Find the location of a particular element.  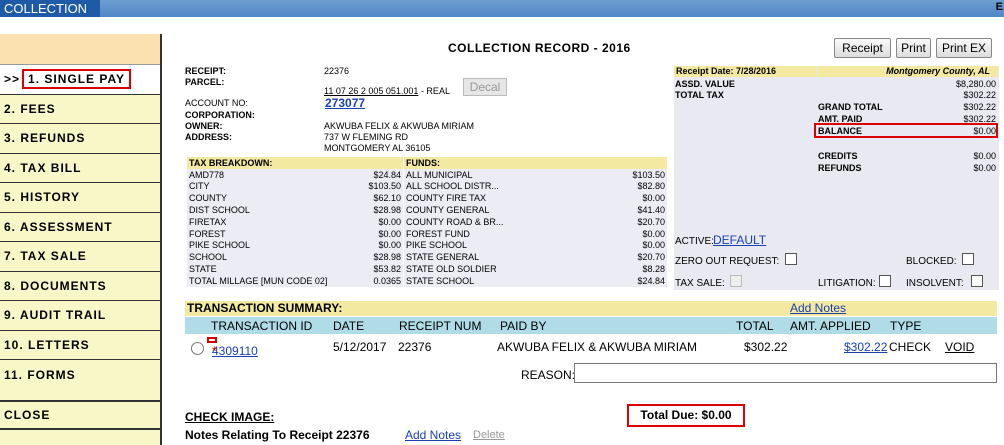

cell: COUNTY is located at coordinates (208, 198).